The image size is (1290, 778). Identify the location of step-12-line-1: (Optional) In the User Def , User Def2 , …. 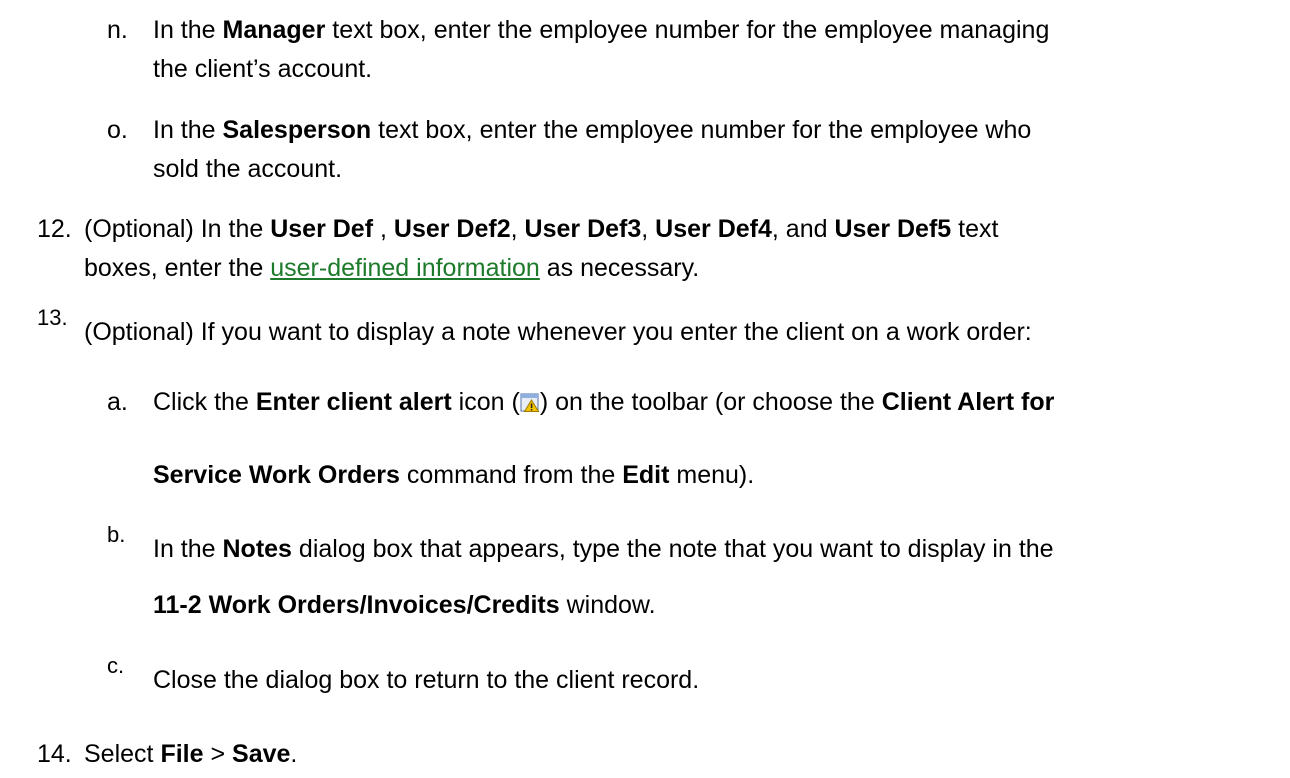
(541, 229).